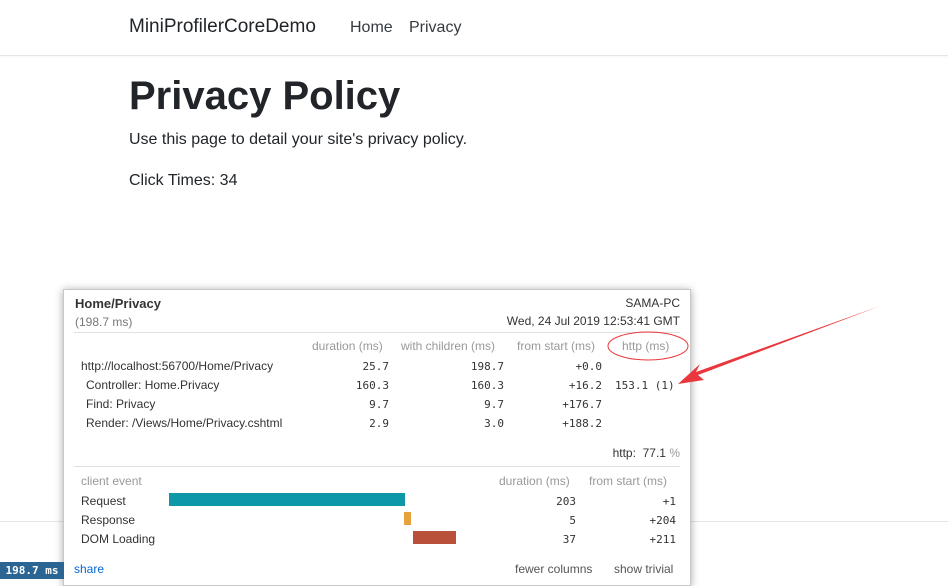  I want to click on col-http: http (ms), so click(646, 346).